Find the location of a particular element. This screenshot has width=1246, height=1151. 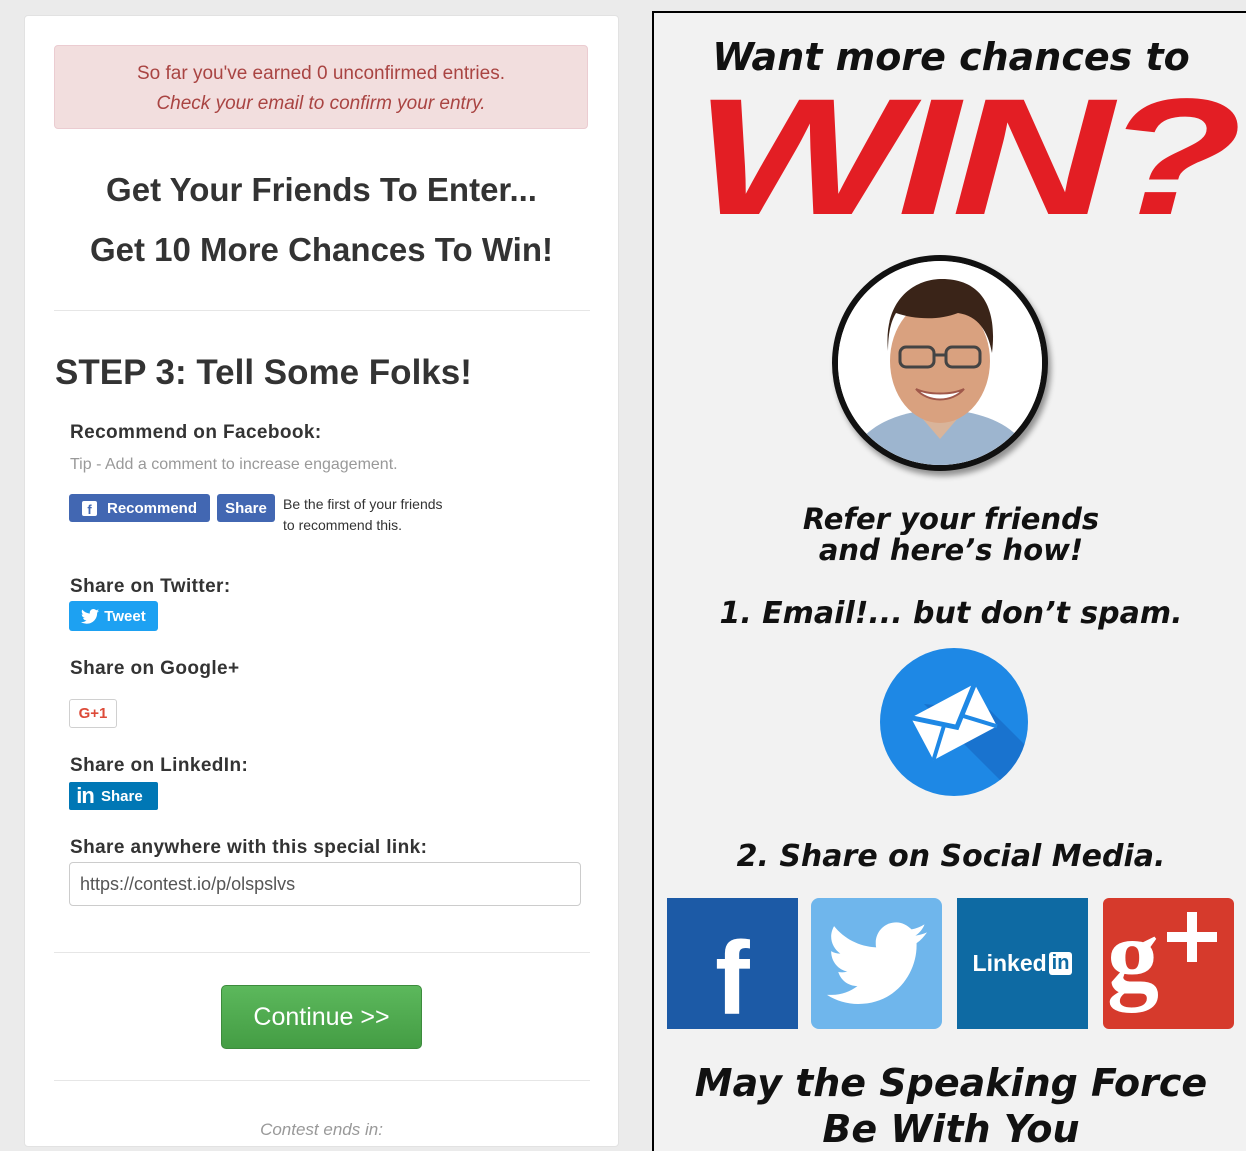

linkedin-share-button: in Share is located at coordinates (113, 796).